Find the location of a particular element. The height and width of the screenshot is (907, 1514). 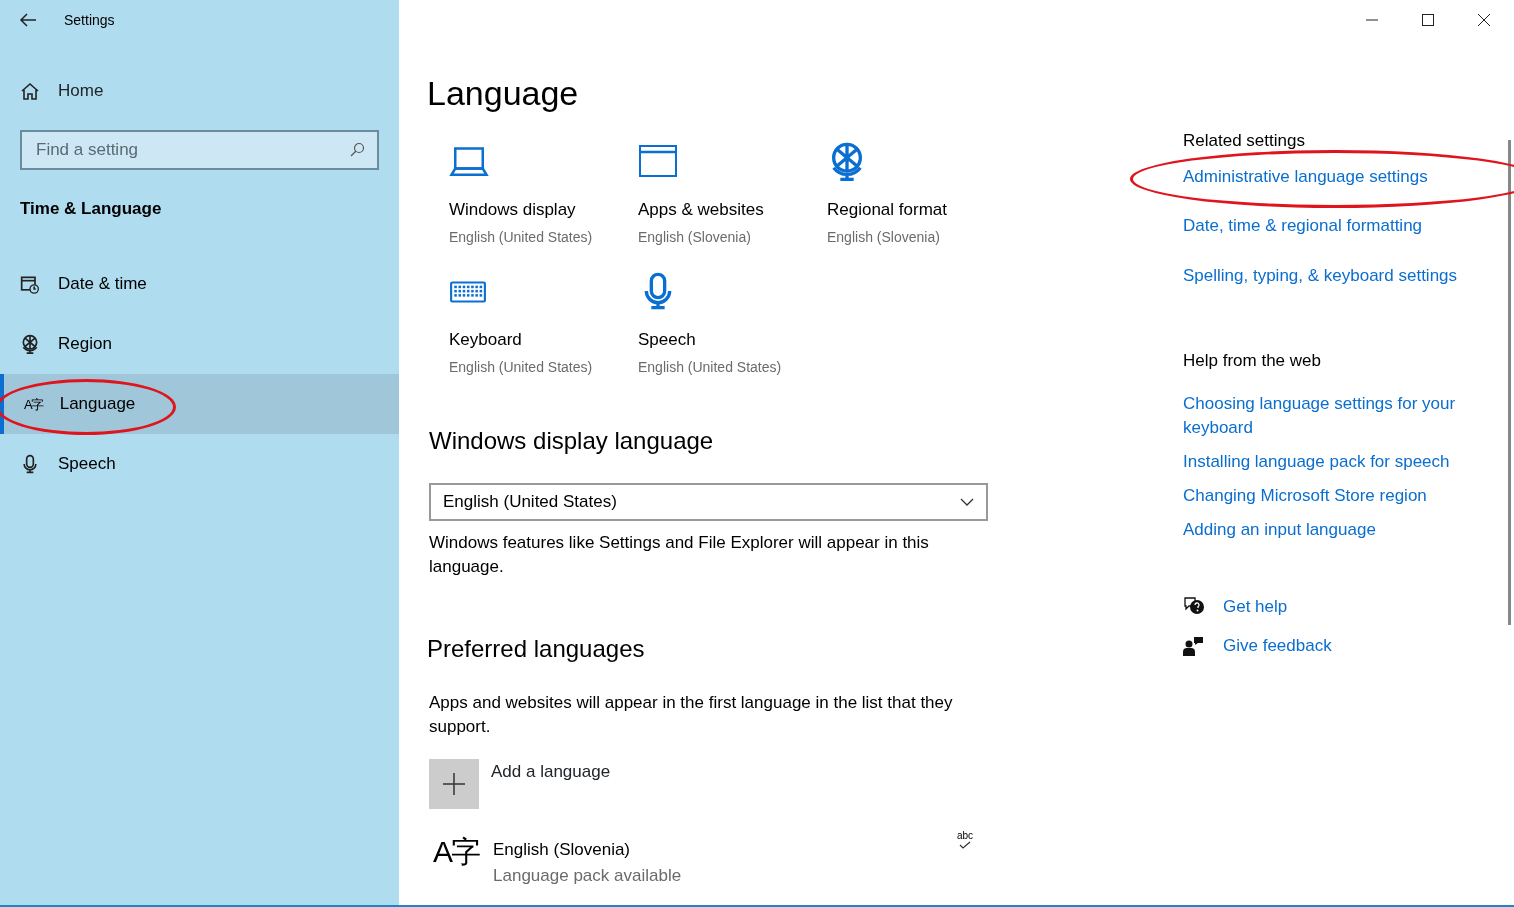

language-setting-tile: Regional format English (Slovenia) is located at coordinates (899, 206).